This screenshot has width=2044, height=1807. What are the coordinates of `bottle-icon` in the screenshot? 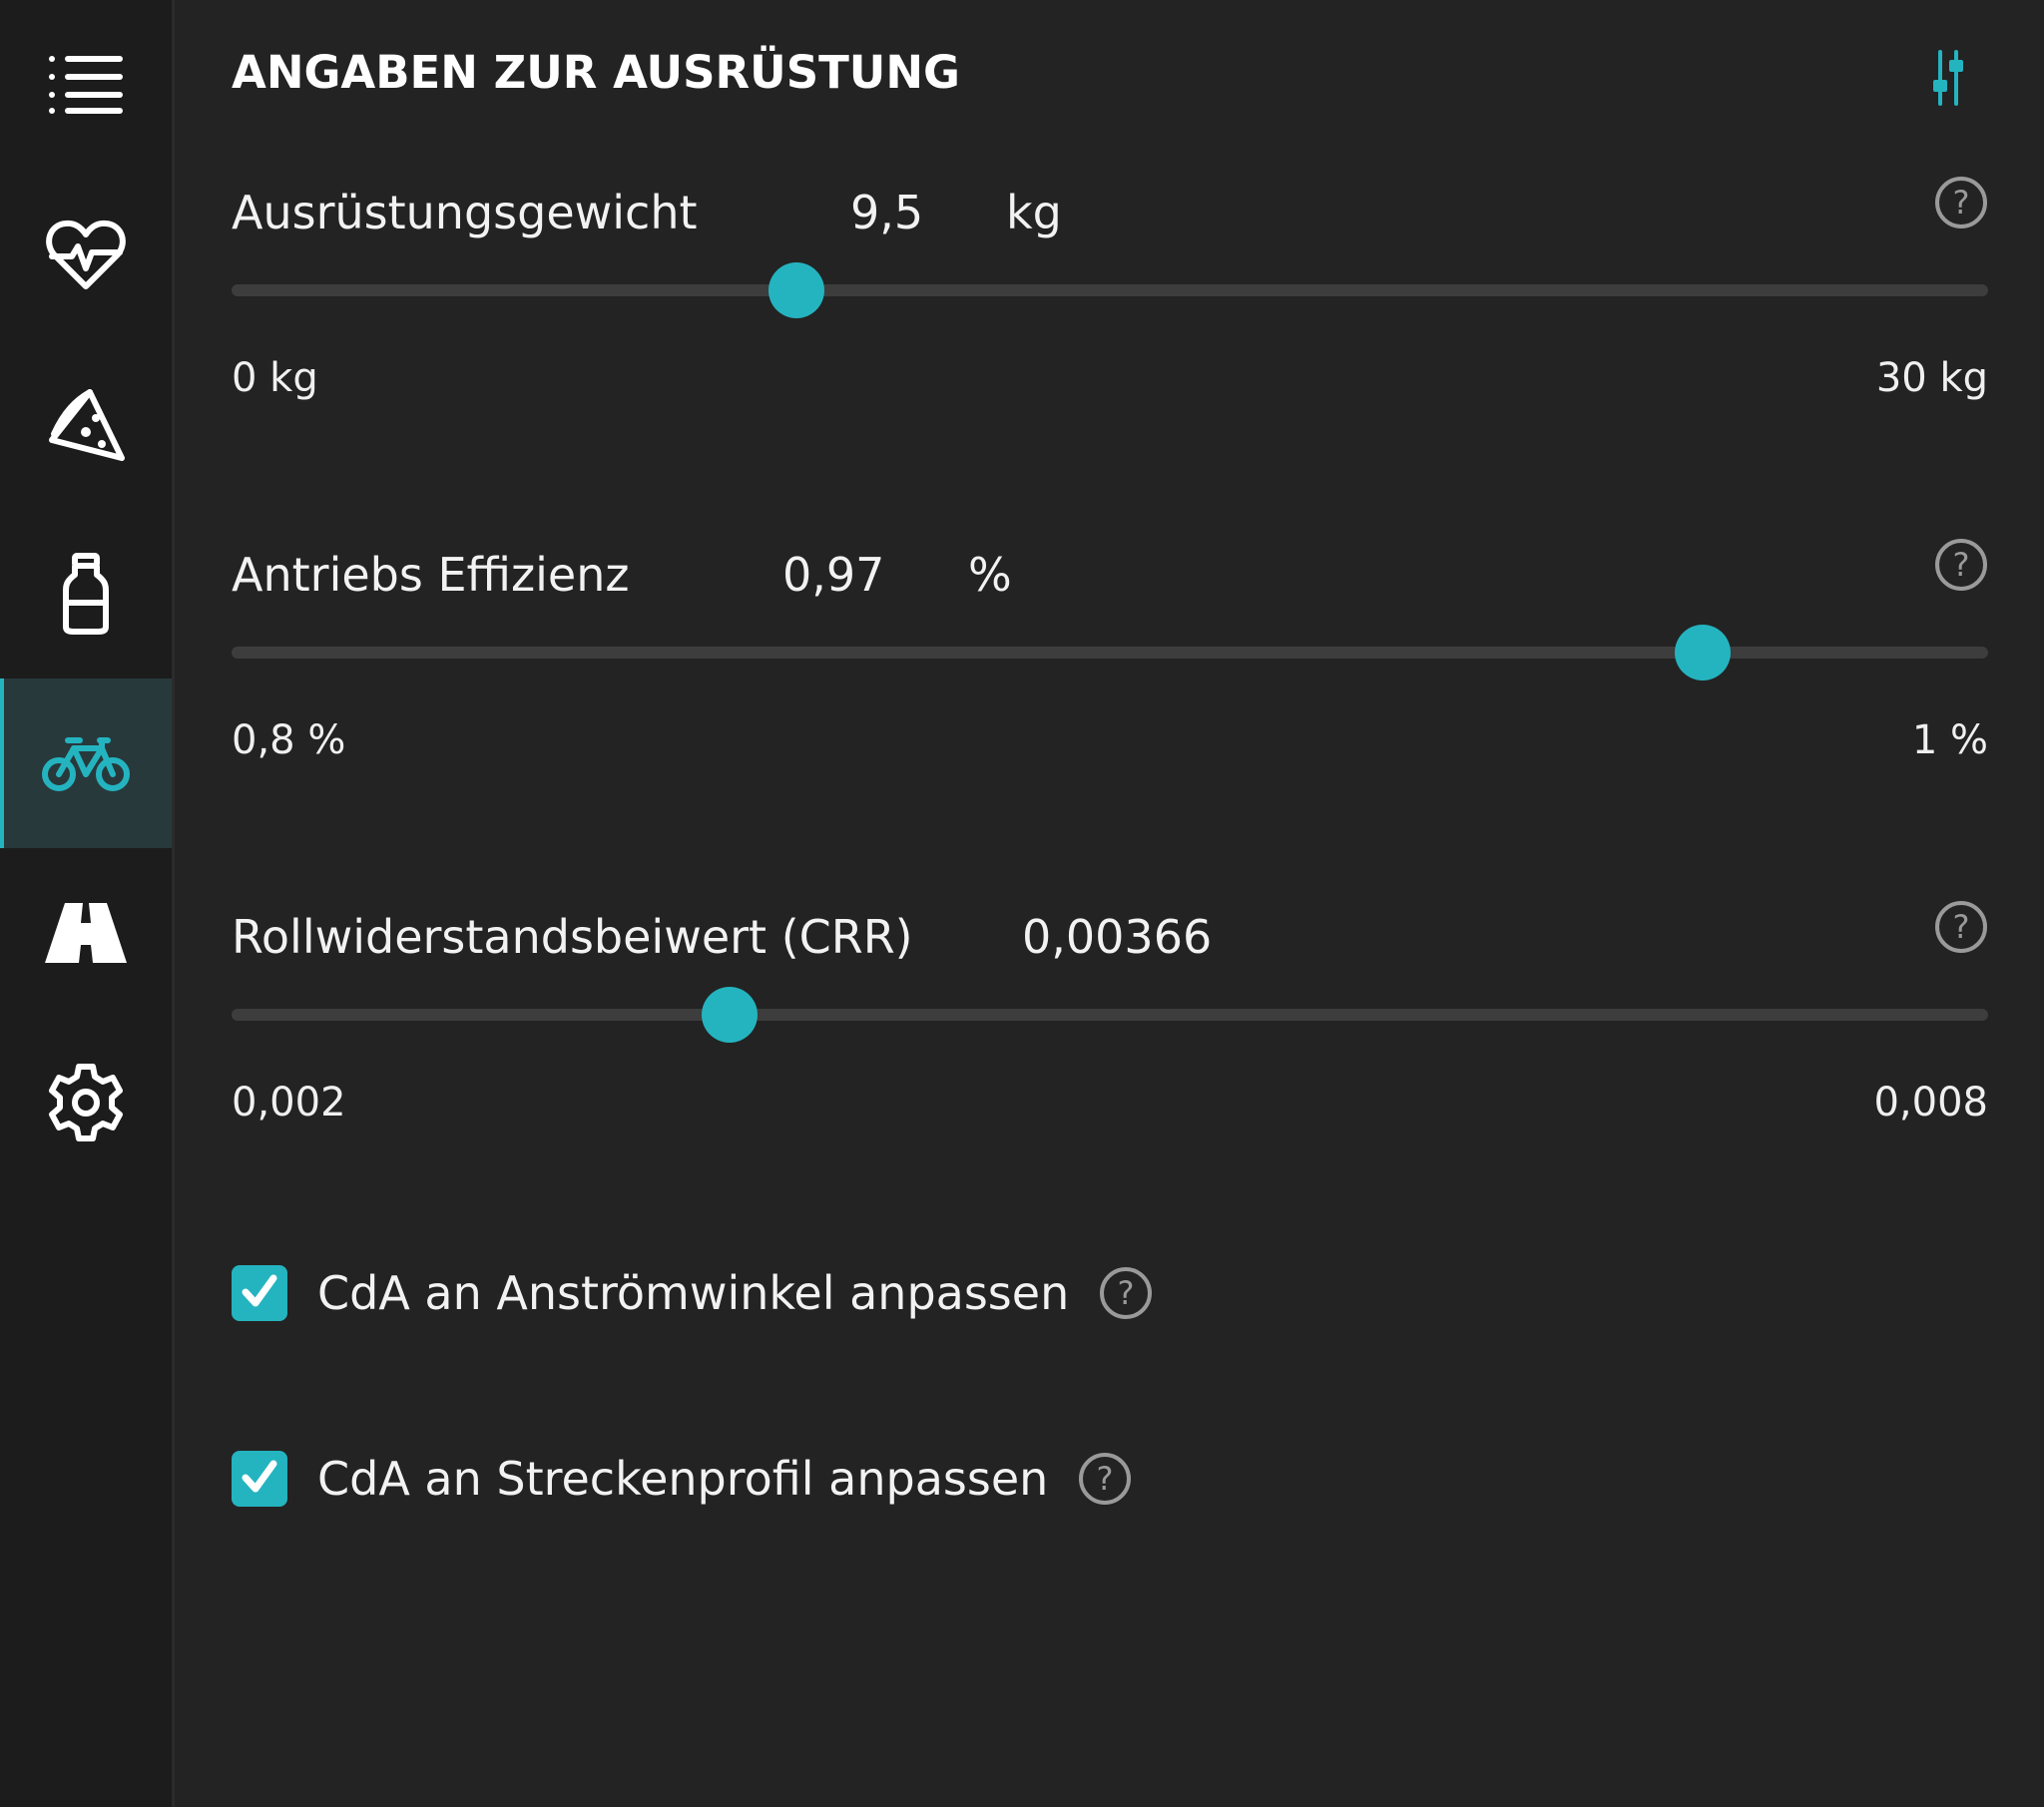 It's located at (86, 594).